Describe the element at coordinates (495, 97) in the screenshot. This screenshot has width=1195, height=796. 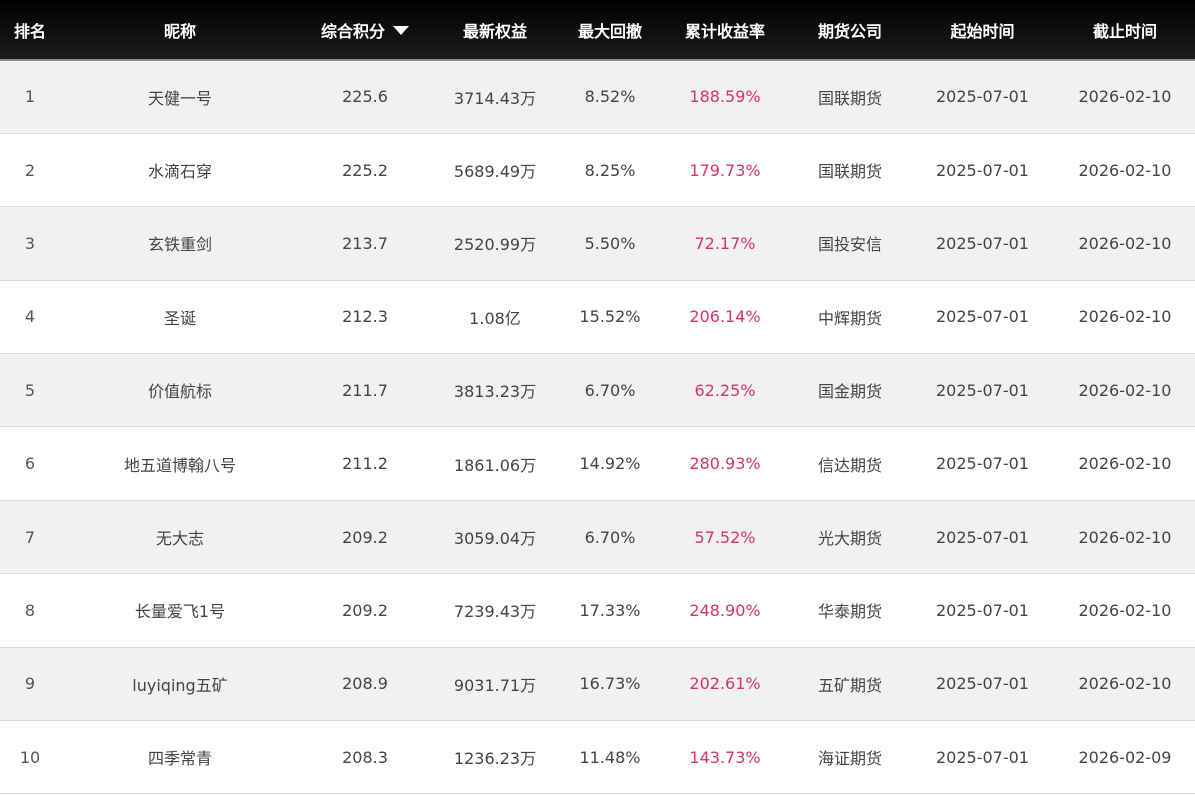
I see `cell-equity: 3714.43万` at that location.